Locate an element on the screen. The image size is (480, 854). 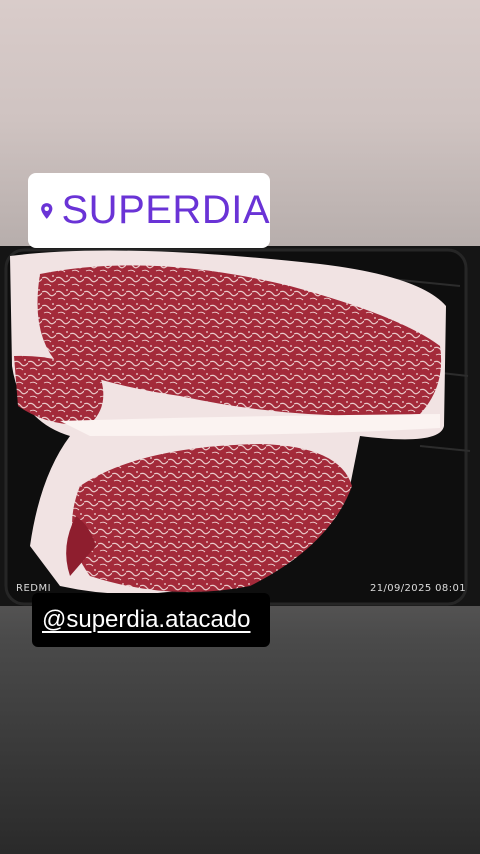
location-sticker: SUPERDIA is located at coordinates (149, 210).